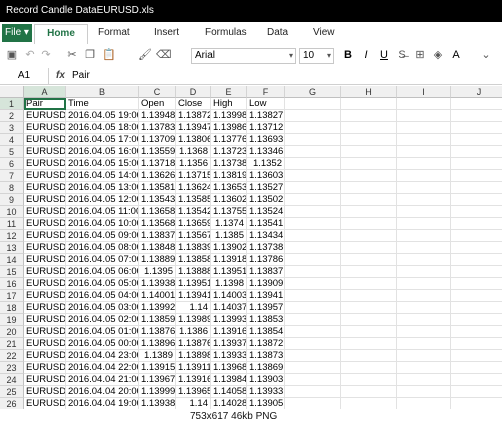 This screenshot has height=425, width=502. What do you see at coordinates (369, 104) in the screenshot?
I see `header-cell` at bounding box center [369, 104].